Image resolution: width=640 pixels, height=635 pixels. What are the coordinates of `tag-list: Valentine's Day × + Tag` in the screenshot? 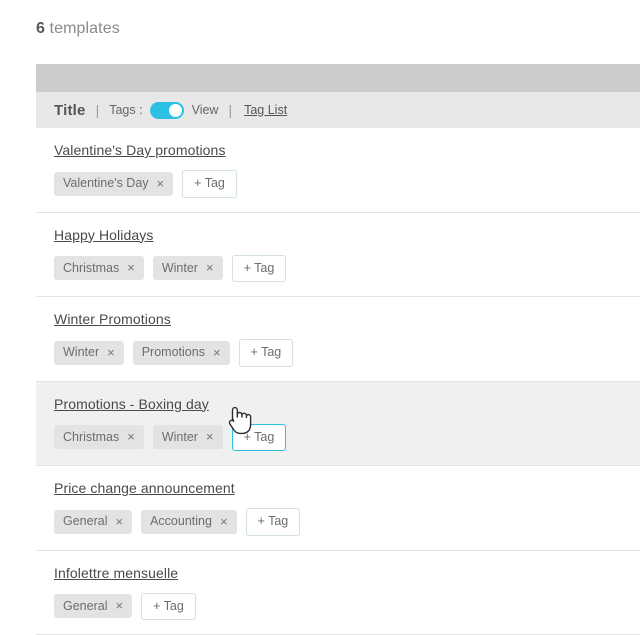 It's located at (347, 184).